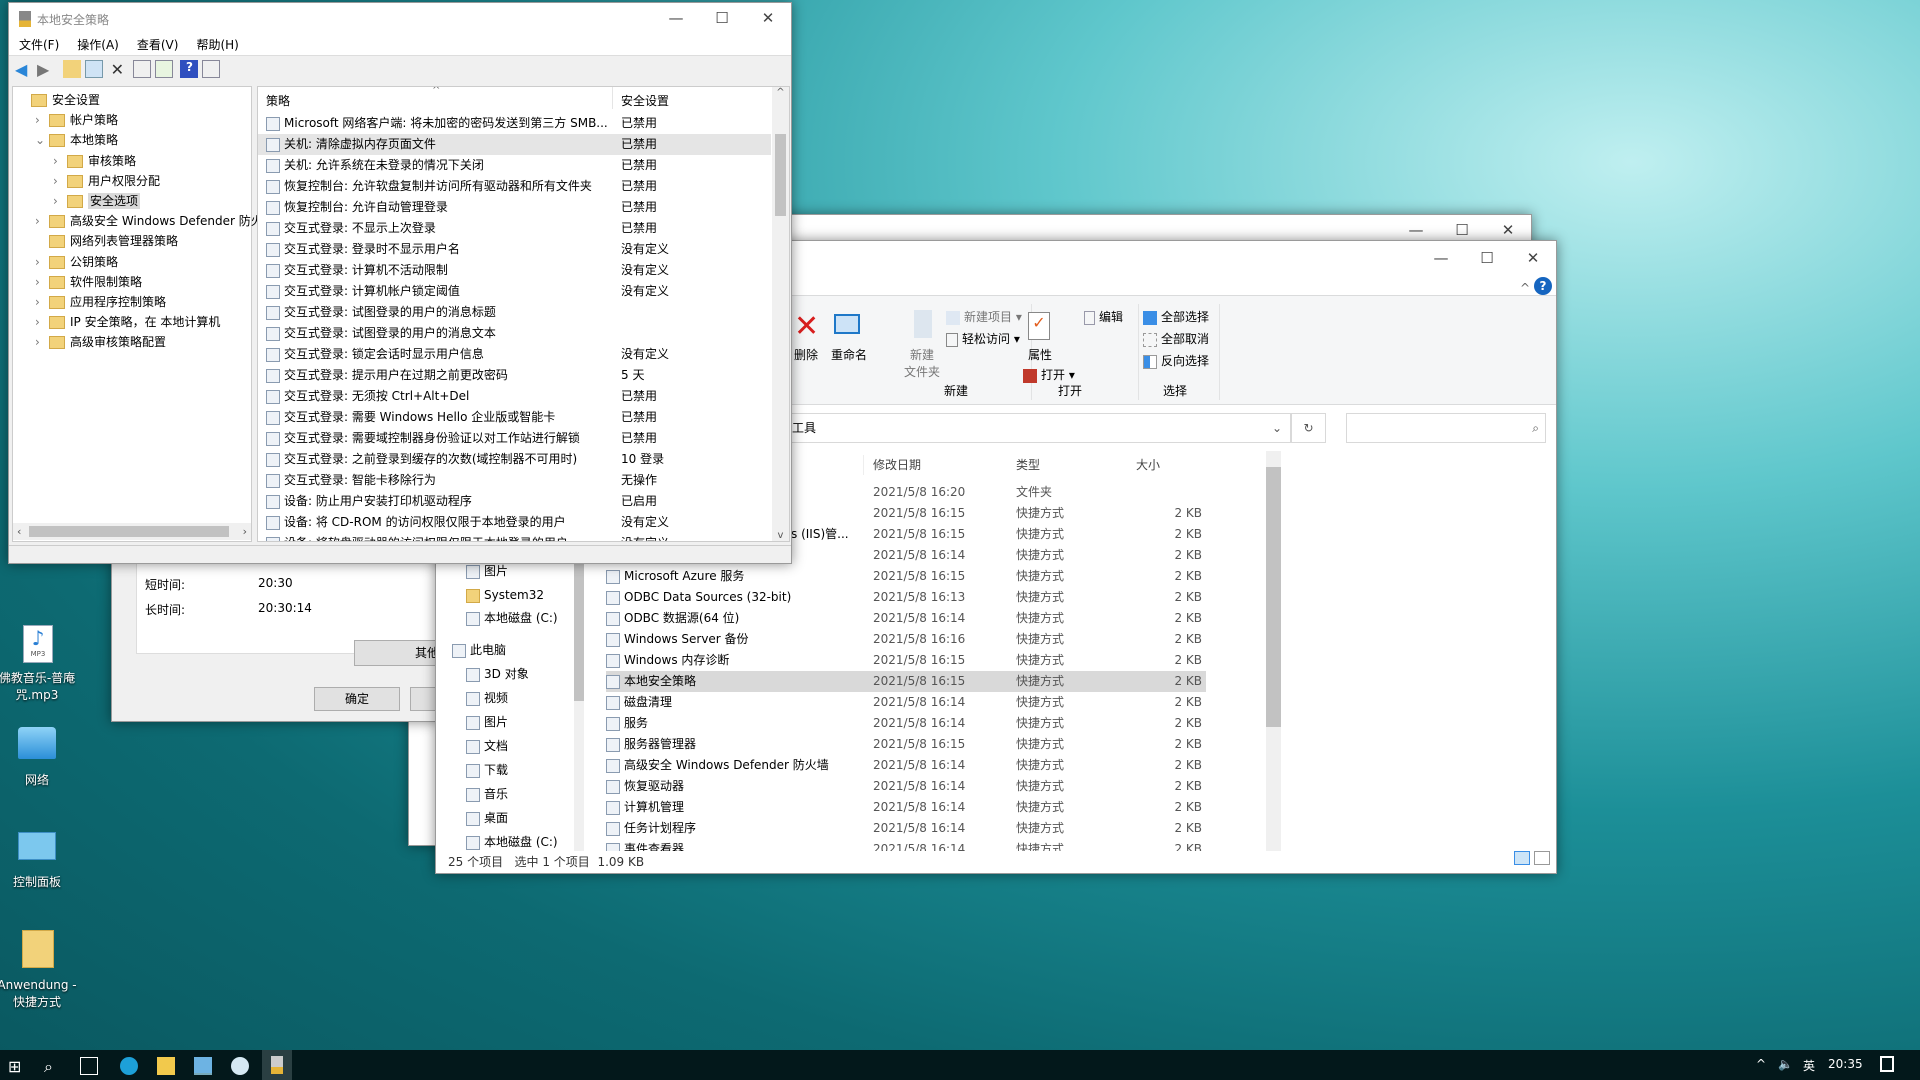  What do you see at coordinates (132, 262) in the screenshot?
I see `tree-item: › 公钥策略` at bounding box center [132, 262].